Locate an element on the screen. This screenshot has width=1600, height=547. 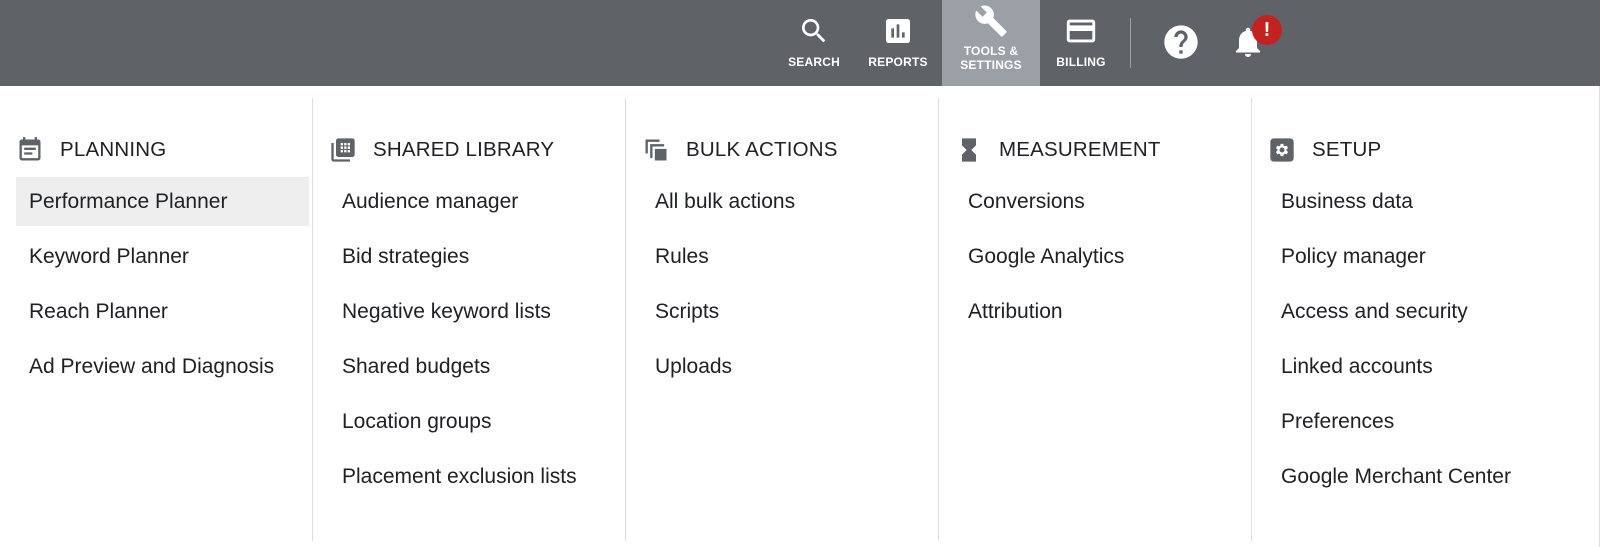
bar-chart-icon is located at coordinates (898, 31).